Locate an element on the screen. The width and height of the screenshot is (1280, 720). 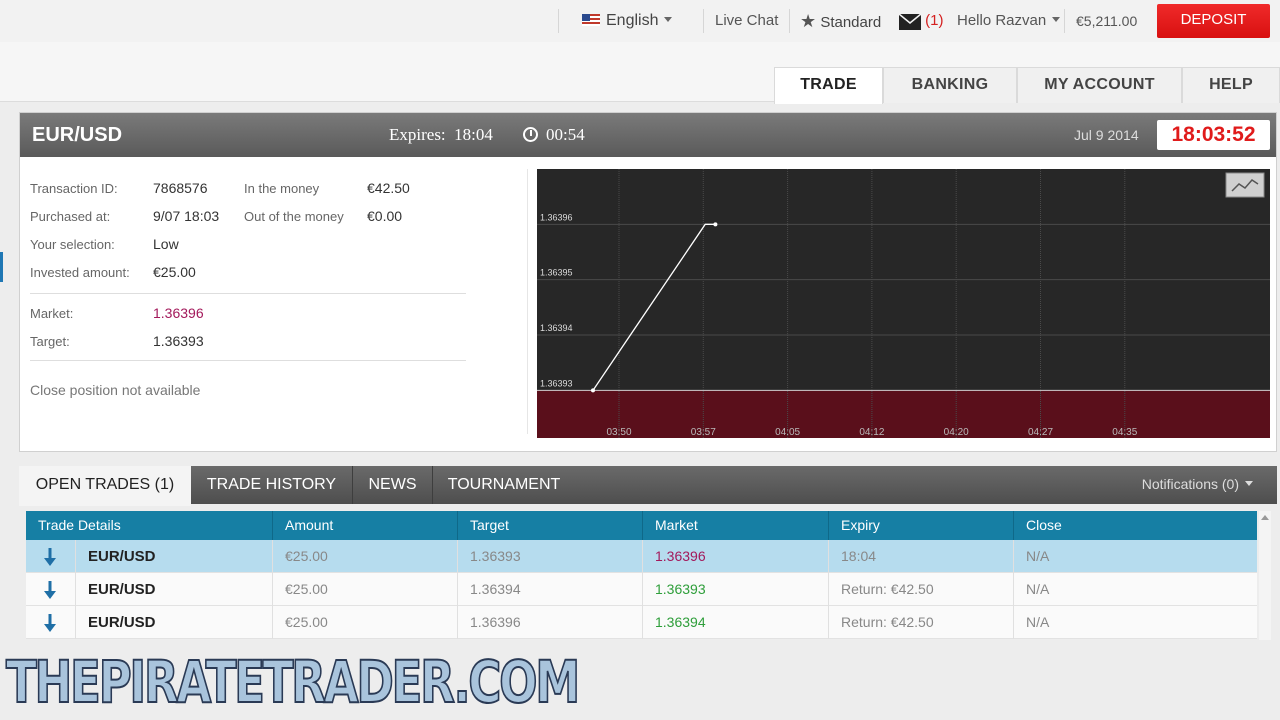
countdown: 00:54 is located at coordinates (554, 135).